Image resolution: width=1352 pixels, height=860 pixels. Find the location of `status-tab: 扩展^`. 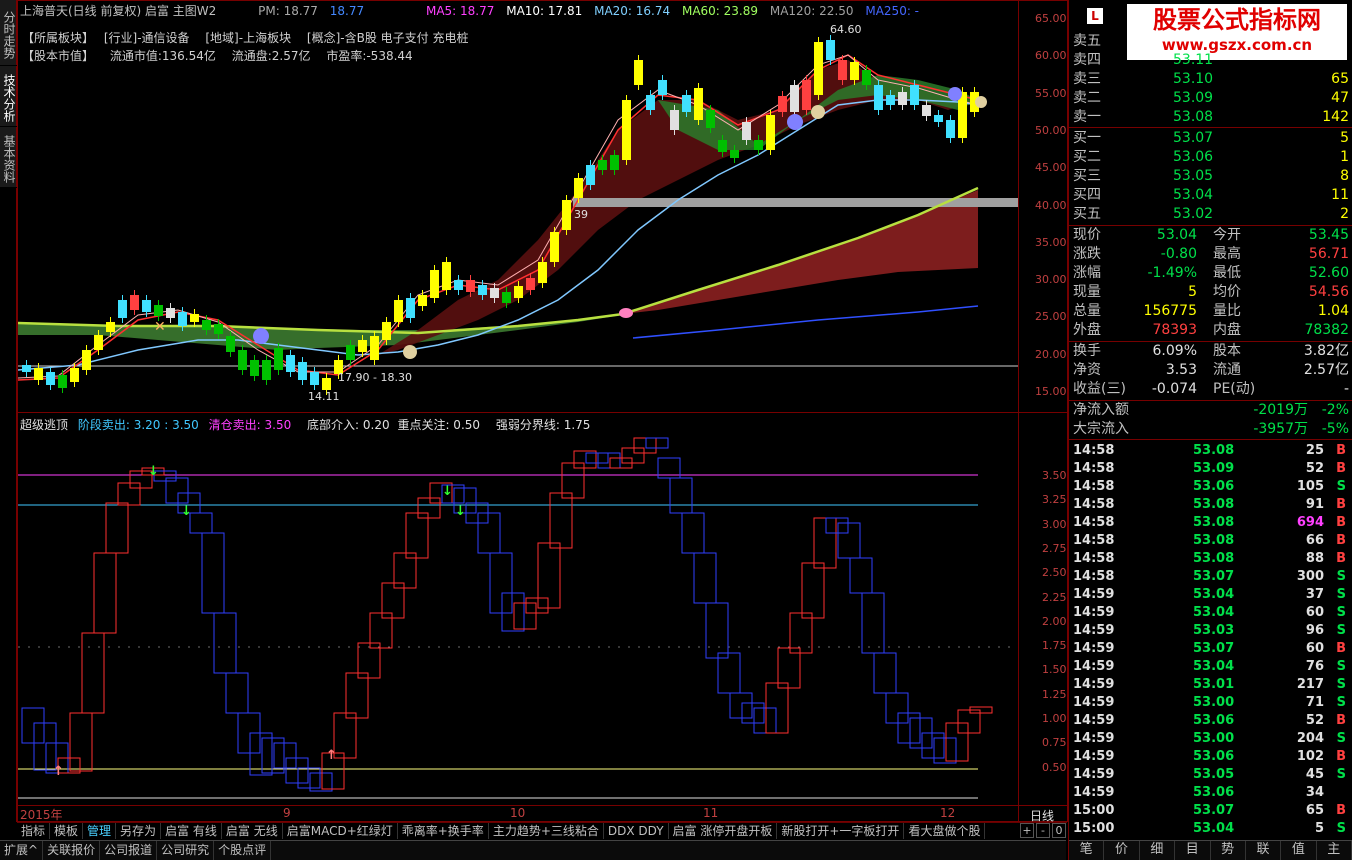

status-tab: 扩展^ is located at coordinates (22, 850).